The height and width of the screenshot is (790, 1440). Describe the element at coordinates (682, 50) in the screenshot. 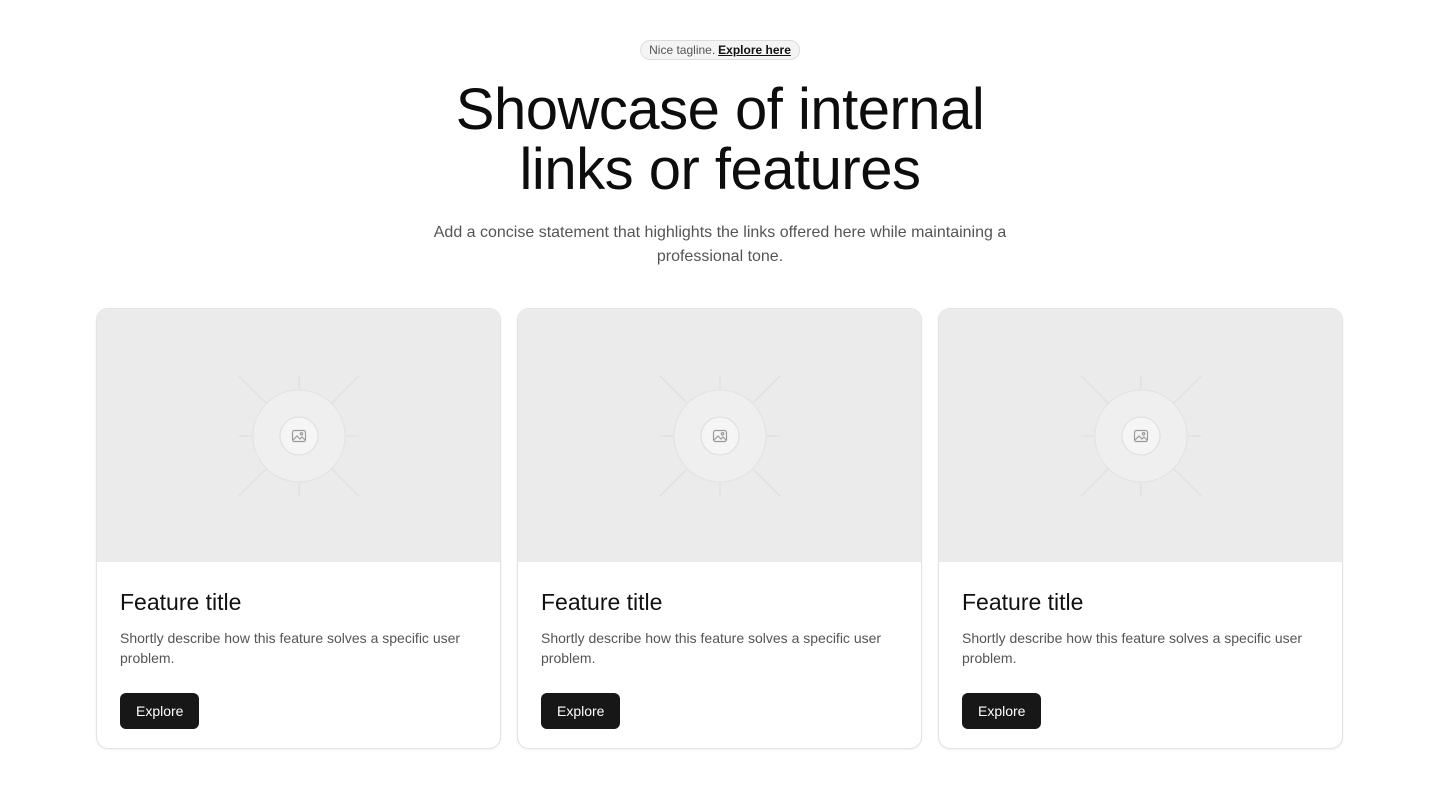

I see `tagline-text: Nice tagline.` at that location.